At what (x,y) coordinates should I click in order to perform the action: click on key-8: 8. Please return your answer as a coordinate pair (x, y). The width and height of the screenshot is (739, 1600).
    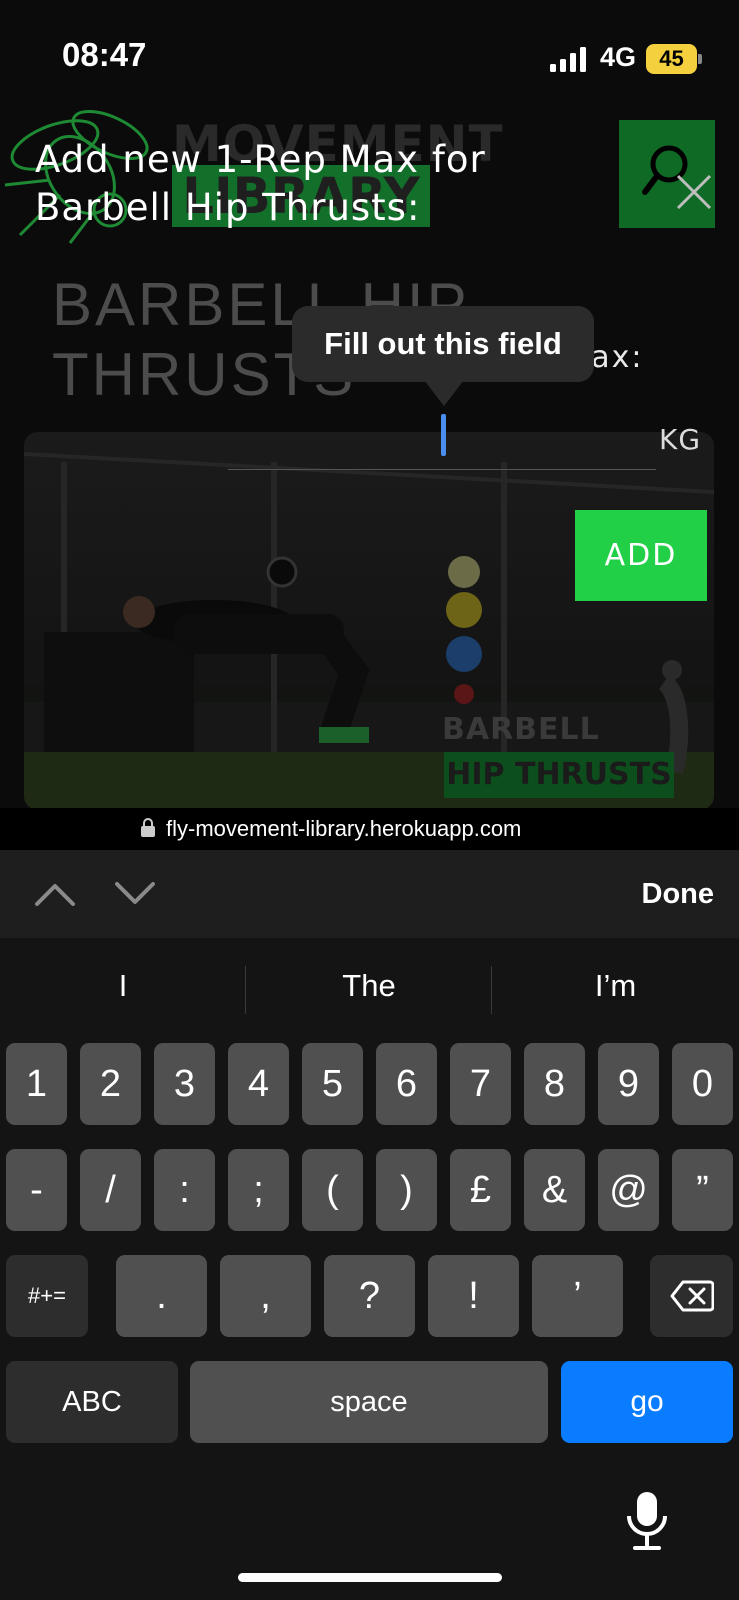
    Looking at the image, I should click on (554, 1084).